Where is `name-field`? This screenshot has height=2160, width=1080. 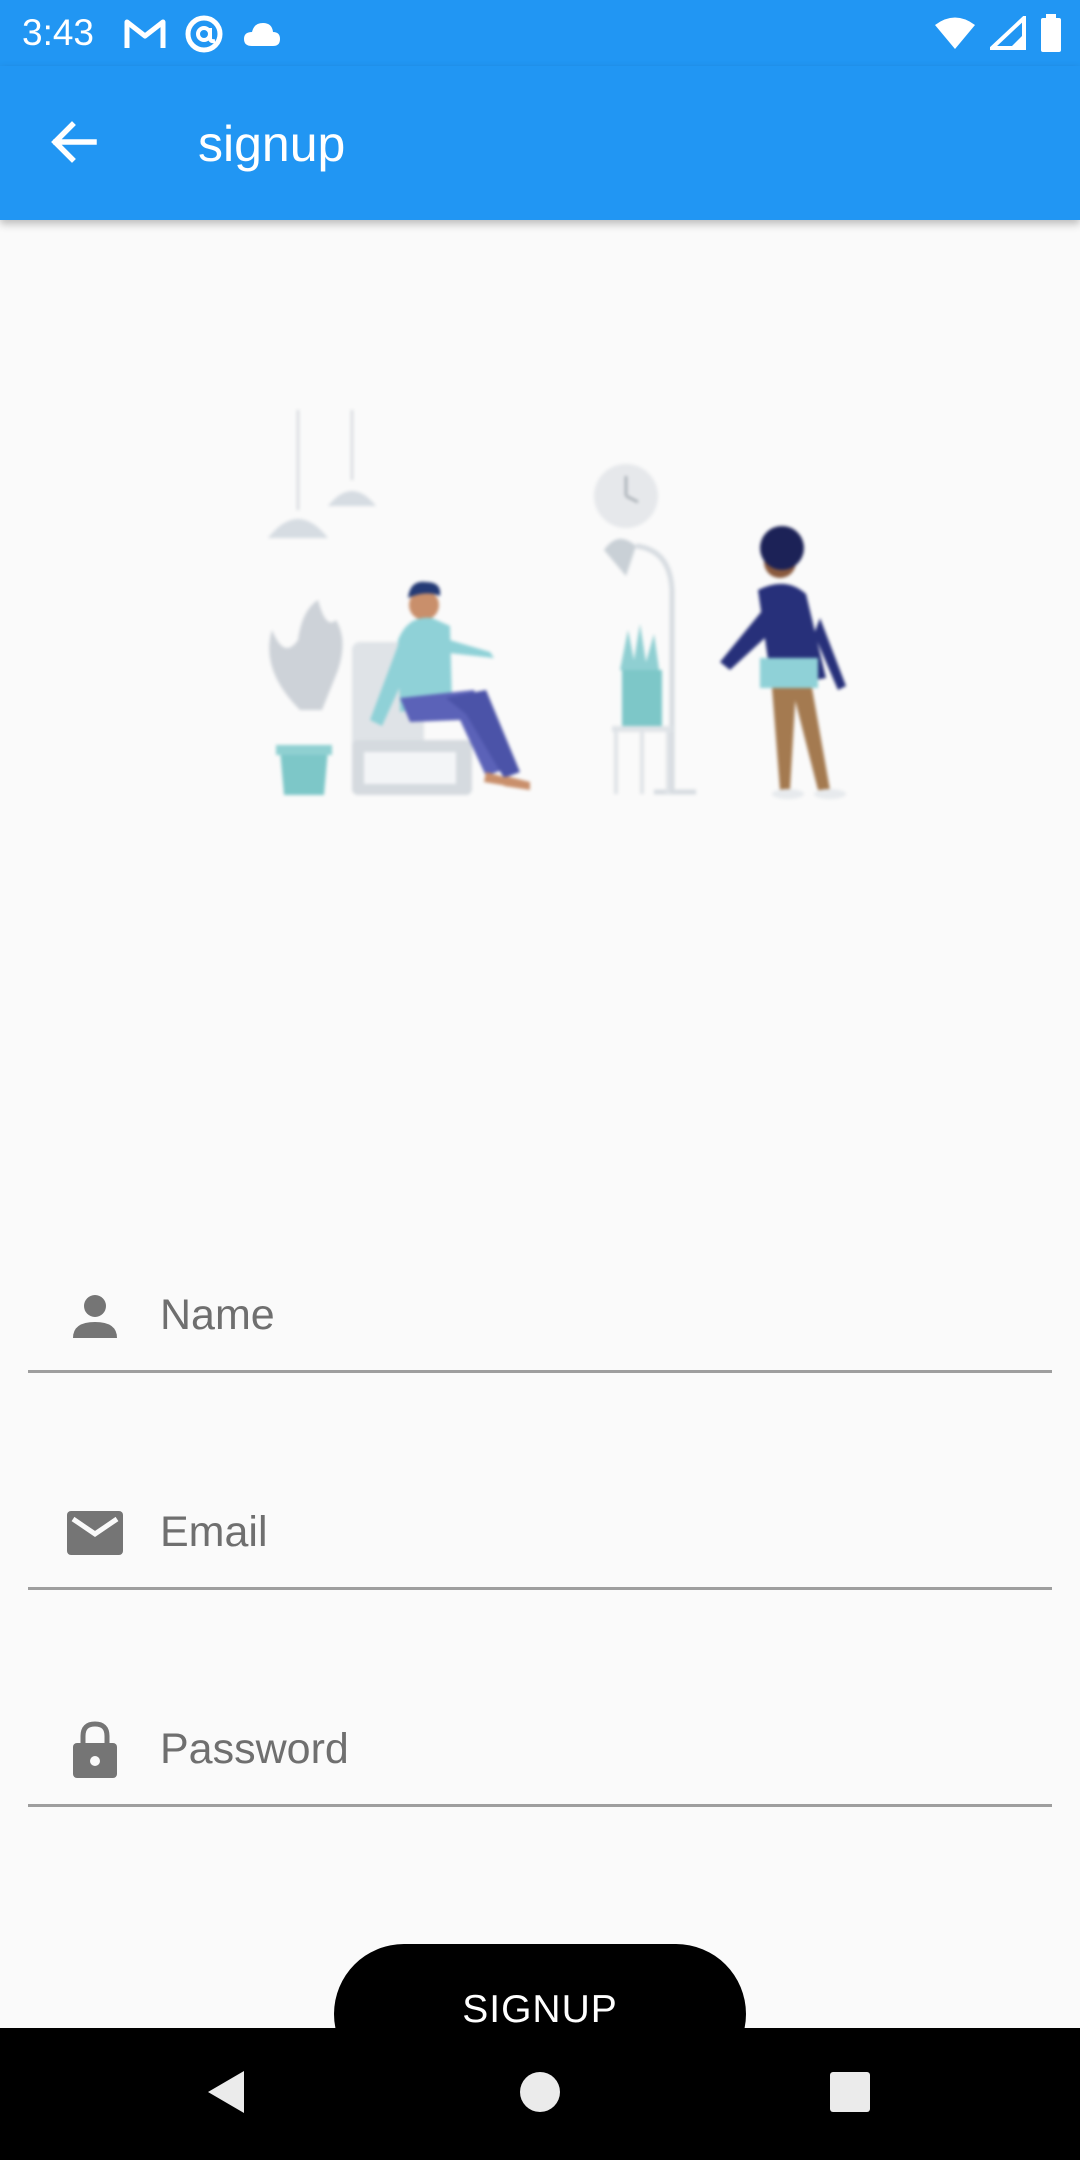
name-field is located at coordinates (540, 1308).